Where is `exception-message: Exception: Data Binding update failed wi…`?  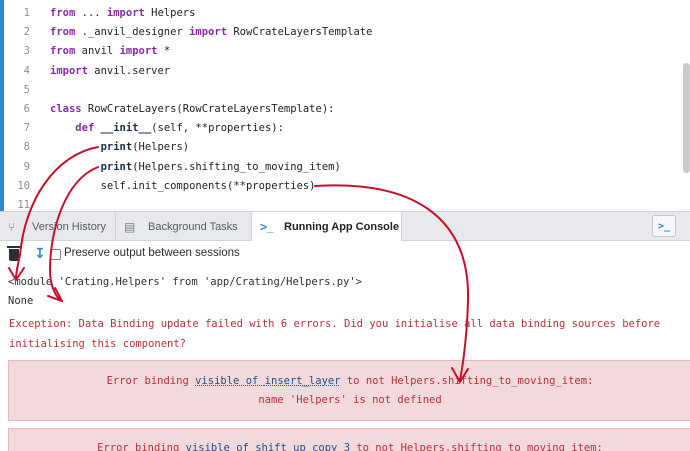 exception-message: Exception: Data Binding update failed wi… is located at coordinates (335, 324).